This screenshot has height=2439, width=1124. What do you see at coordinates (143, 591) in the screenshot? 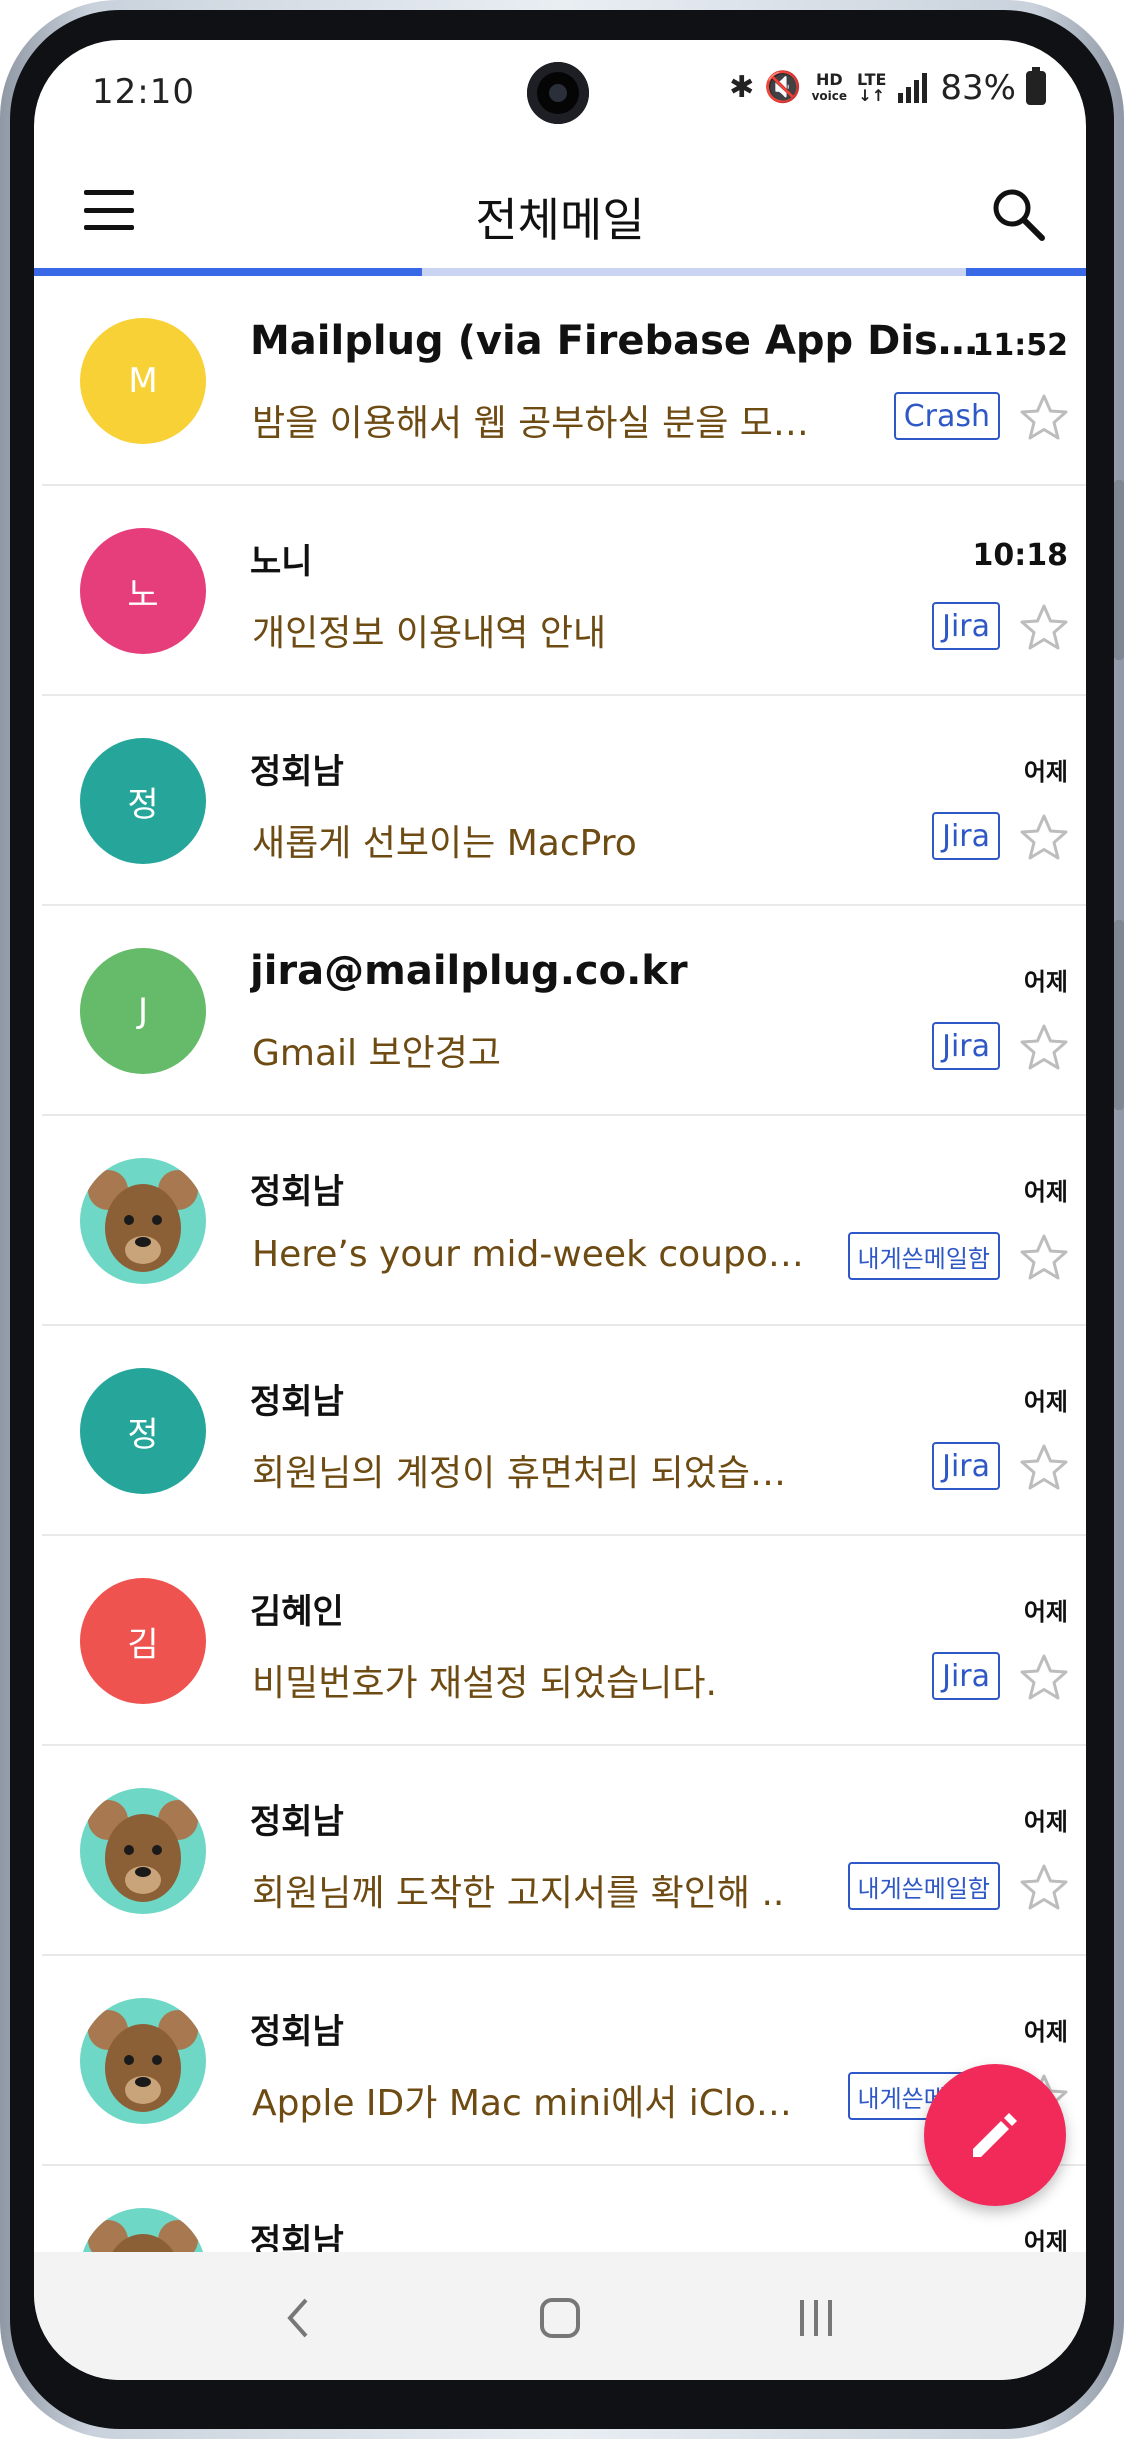
I see `avatar: 노` at bounding box center [143, 591].